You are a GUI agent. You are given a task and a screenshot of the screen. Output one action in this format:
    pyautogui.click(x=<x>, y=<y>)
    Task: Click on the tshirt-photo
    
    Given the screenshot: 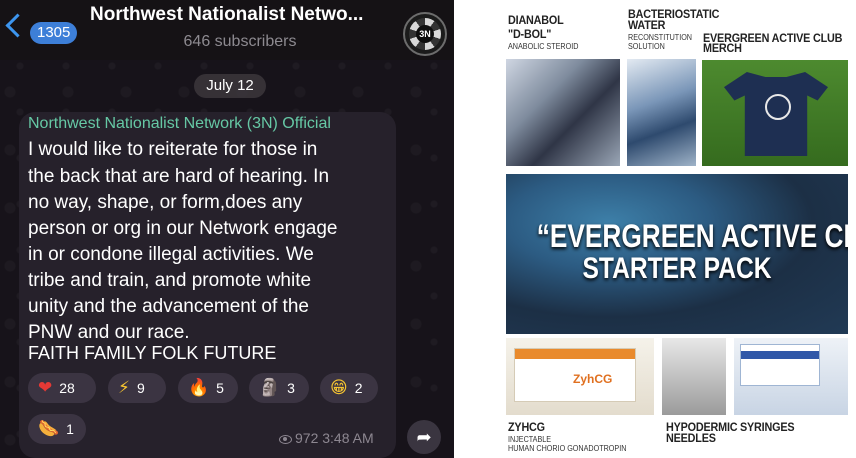 What is the action you would take?
    pyautogui.click(x=775, y=113)
    